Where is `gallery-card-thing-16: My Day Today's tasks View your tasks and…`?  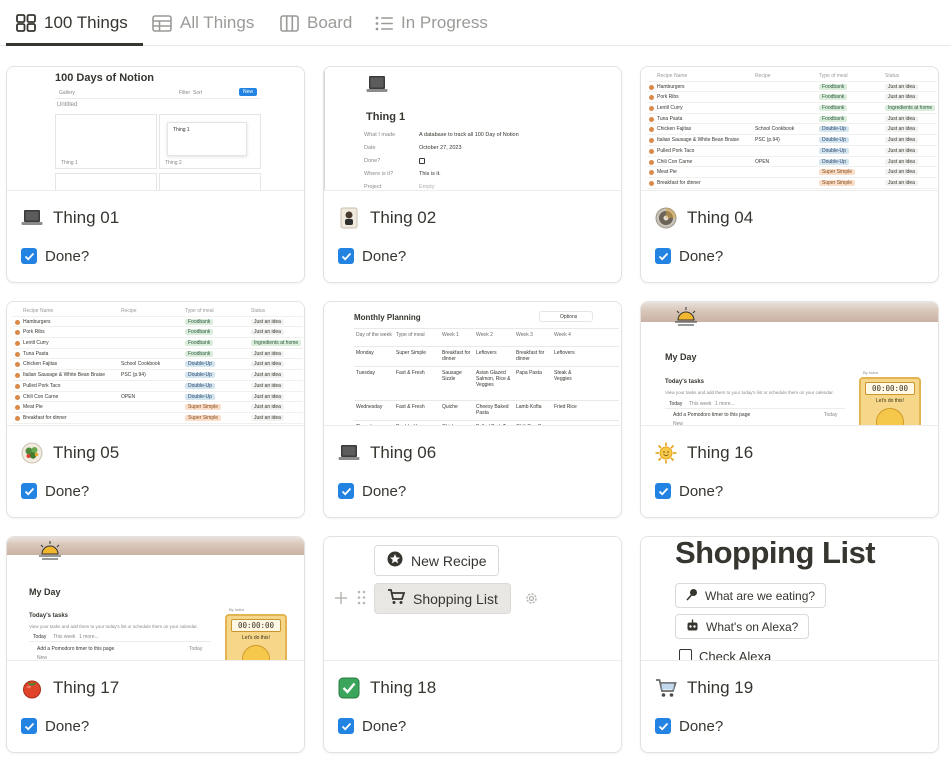 gallery-card-thing-16: My Day Today's tasks View your tasks and… is located at coordinates (789, 409).